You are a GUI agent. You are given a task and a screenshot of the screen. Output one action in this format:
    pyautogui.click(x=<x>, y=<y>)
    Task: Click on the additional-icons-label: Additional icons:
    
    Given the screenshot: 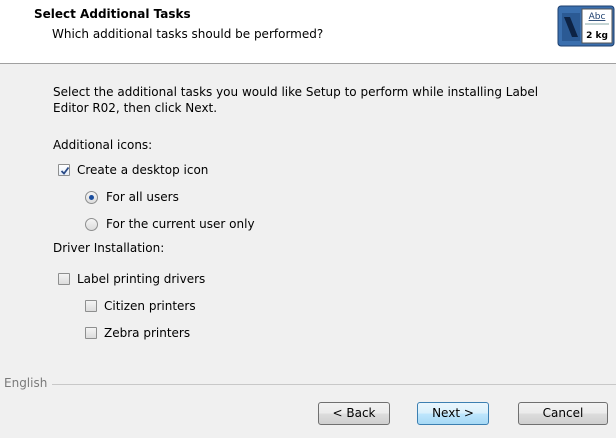 What is the action you would take?
    pyautogui.click(x=103, y=145)
    